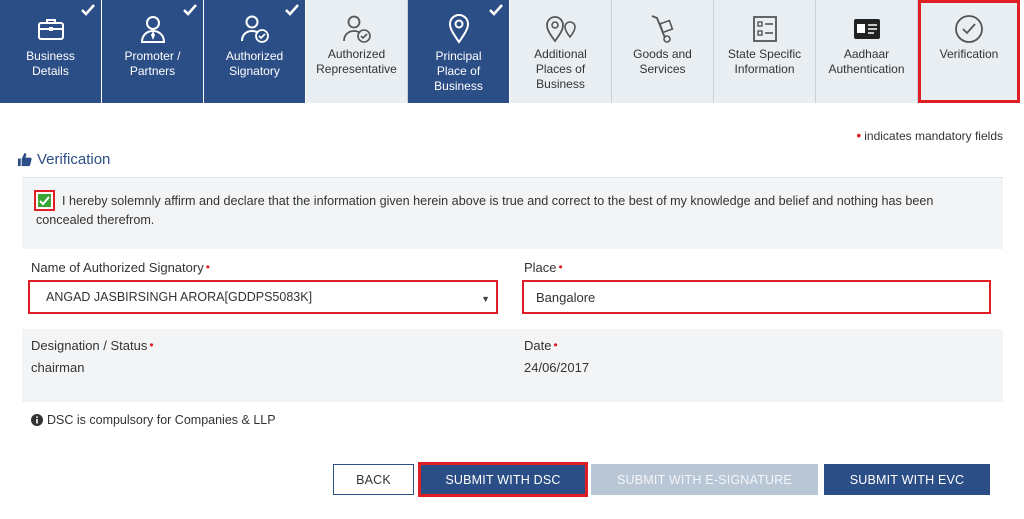 The image size is (1024, 519). I want to click on declaration-checkbox, so click(44, 200).